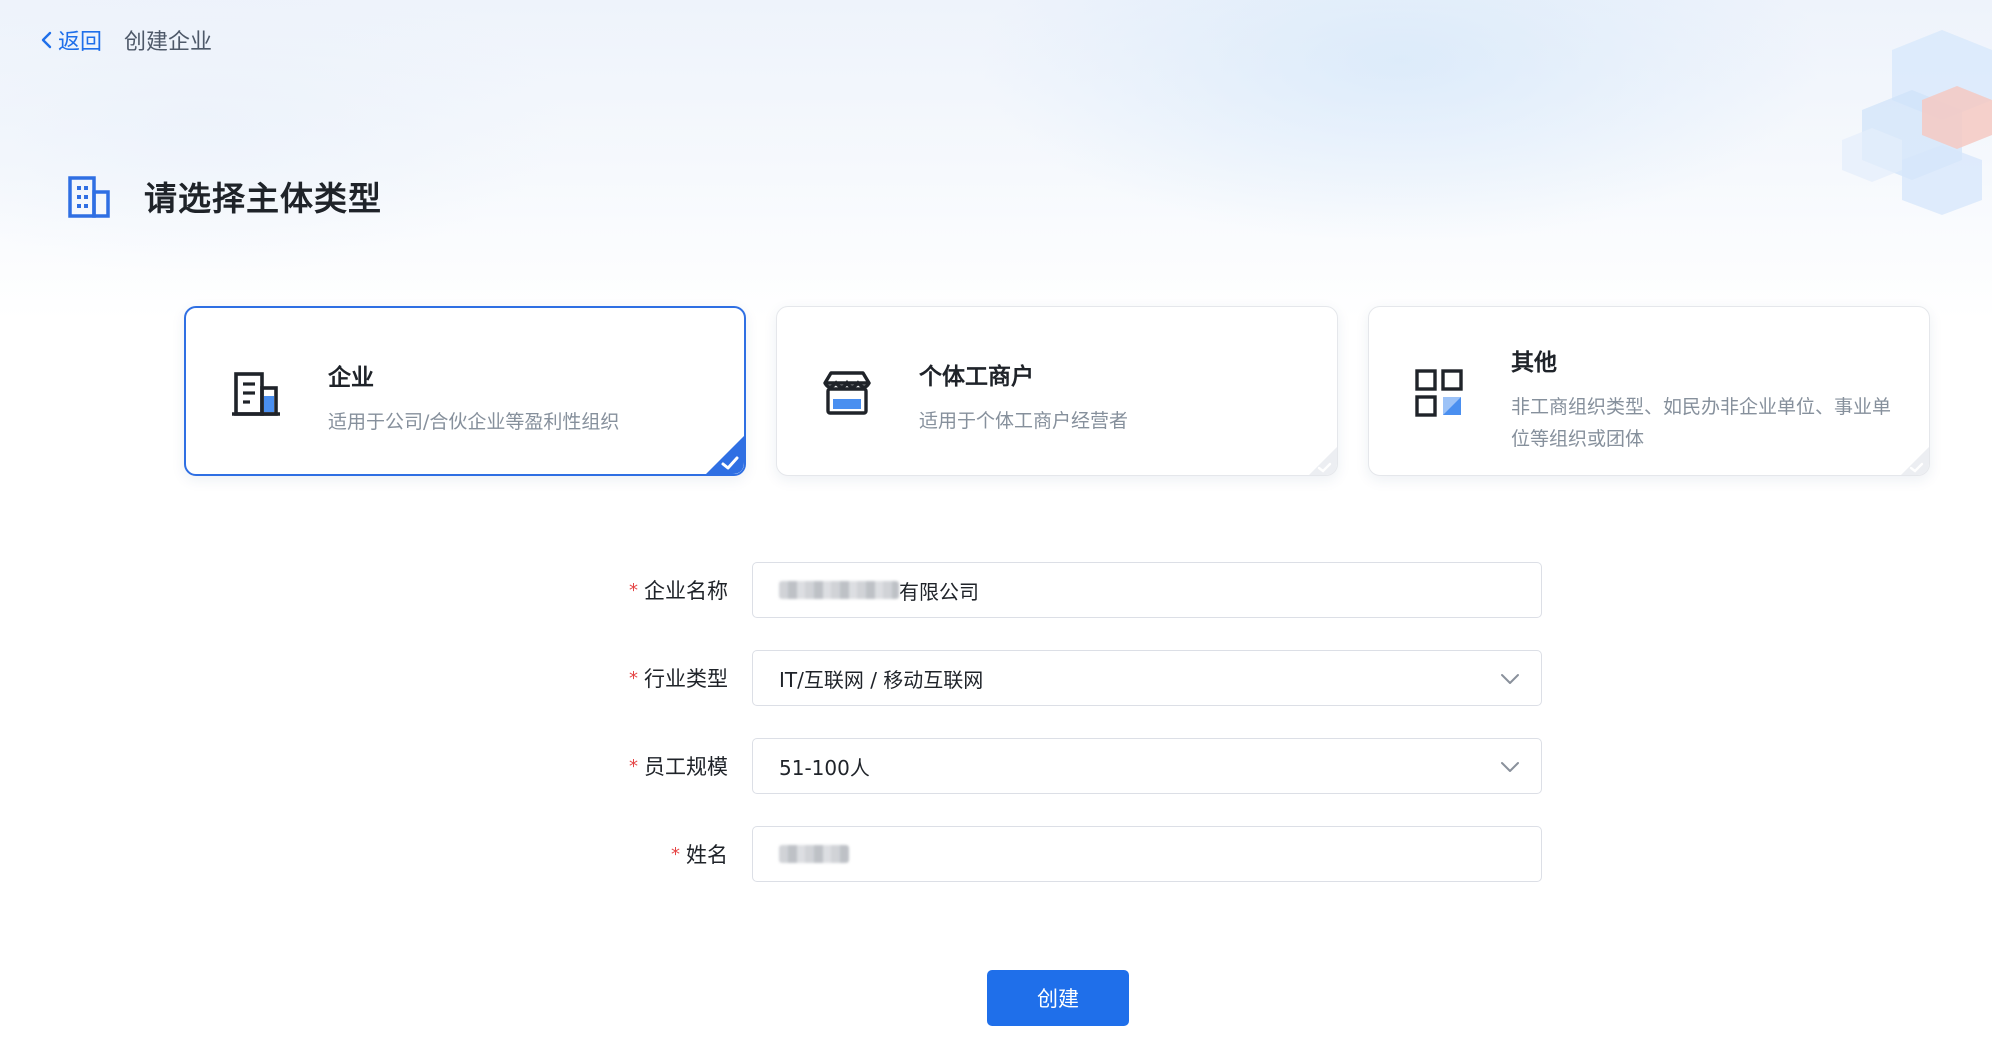 Image resolution: width=1992 pixels, height=1062 pixels. I want to click on card-text: 企业 适用于公司/合伙企业等盈利性组织, so click(520, 398).